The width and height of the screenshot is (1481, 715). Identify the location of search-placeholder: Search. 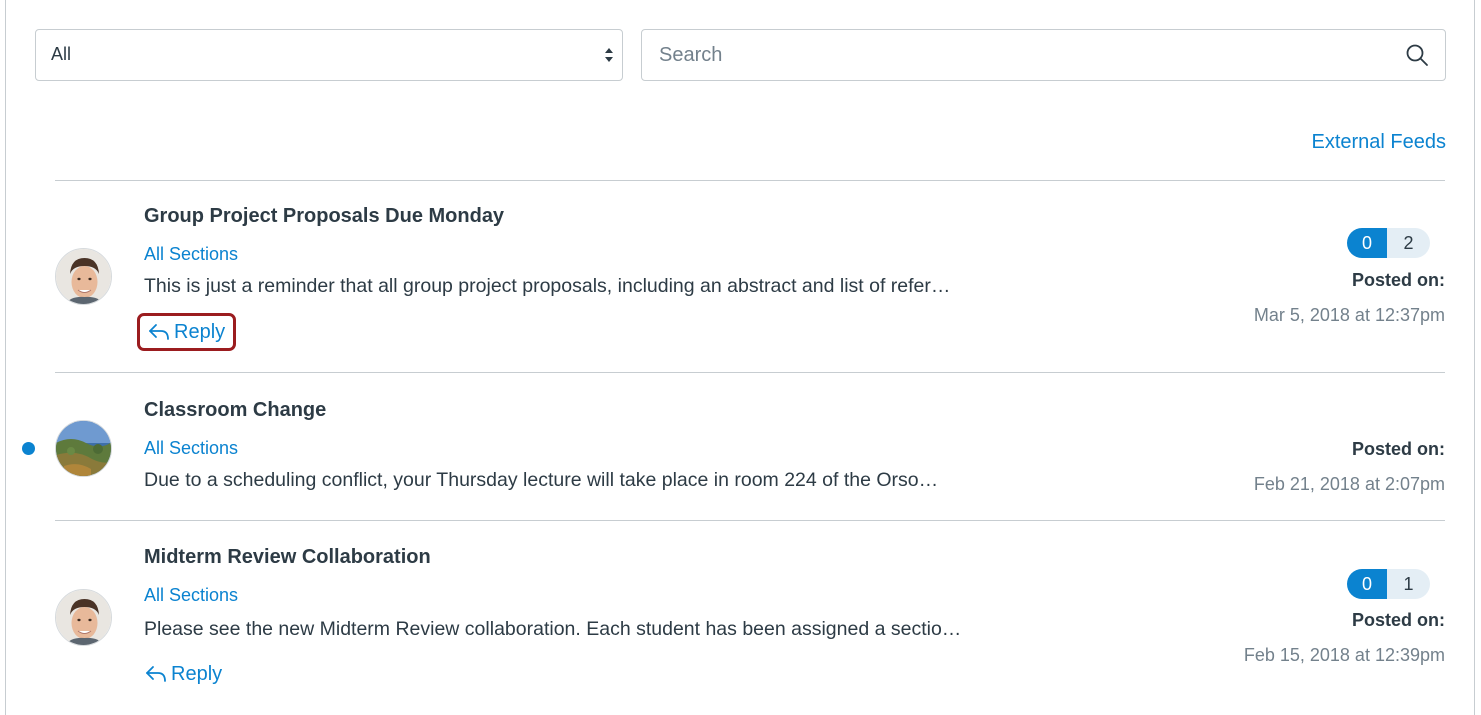
(691, 55).